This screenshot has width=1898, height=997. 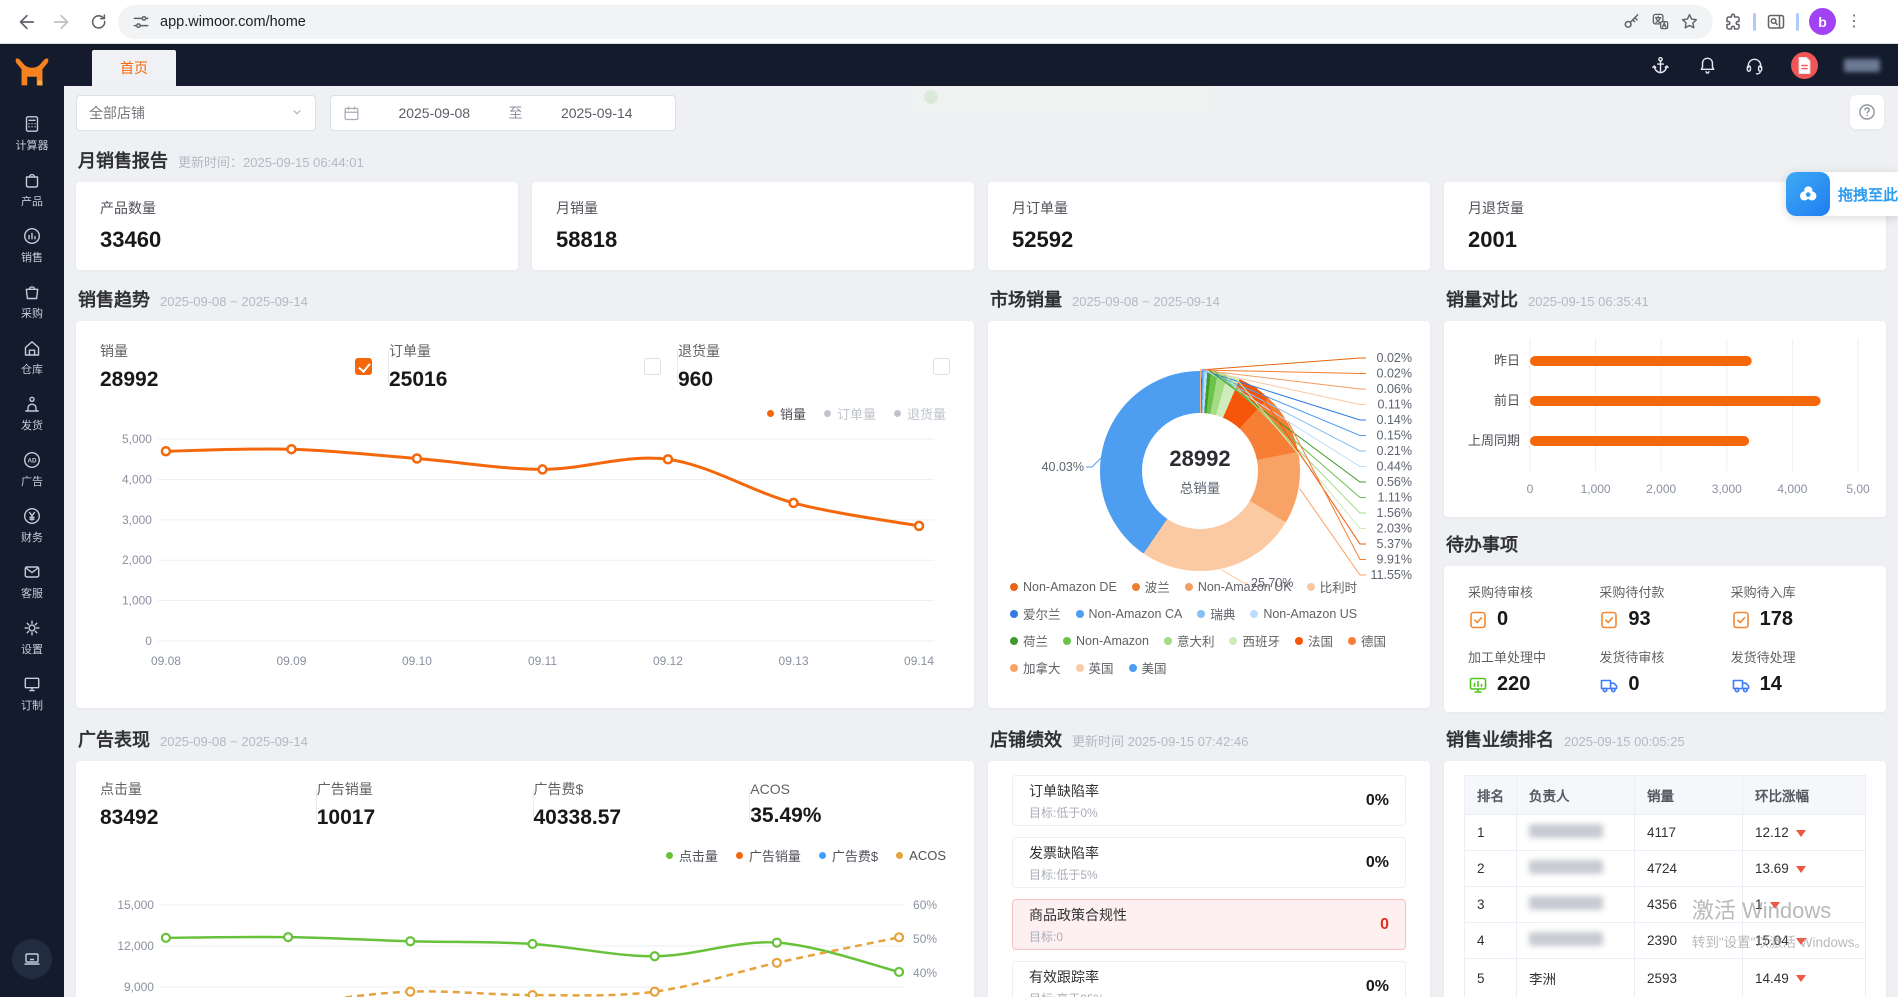 I want to click on url-bar: app.wimoor.com/home, so click(x=915, y=21).